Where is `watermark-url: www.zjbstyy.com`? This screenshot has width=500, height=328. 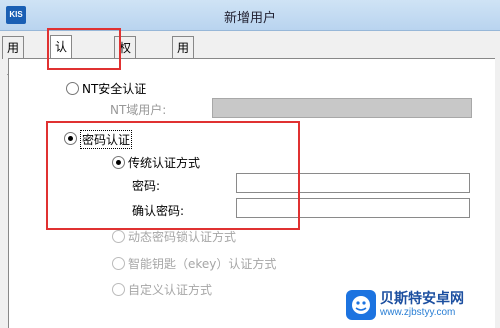
watermark-url: www.zjbstyy.com is located at coordinates (418, 312).